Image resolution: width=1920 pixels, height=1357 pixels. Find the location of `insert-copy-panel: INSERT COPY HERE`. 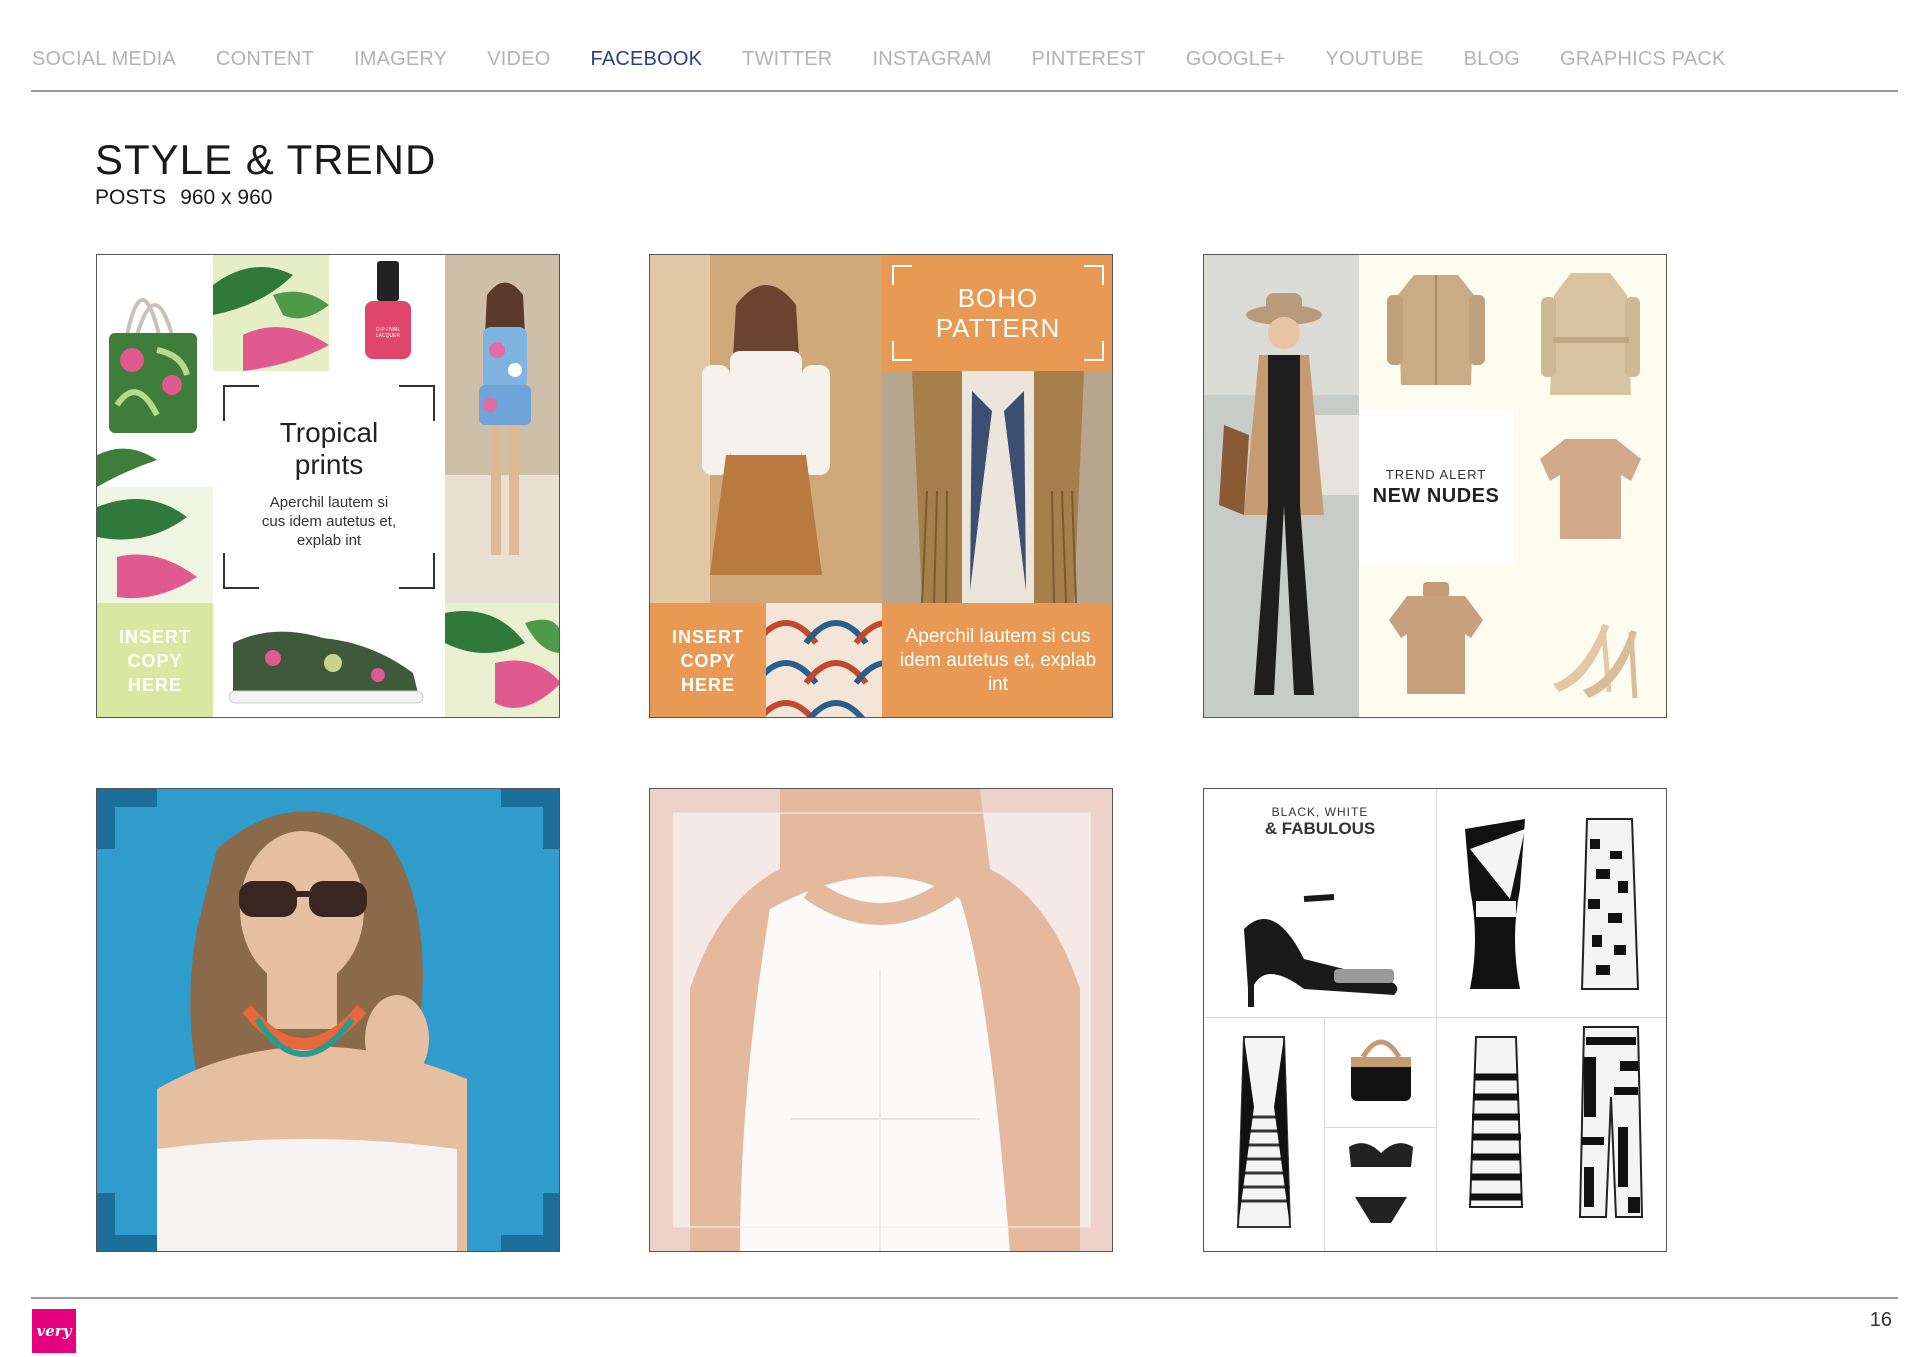

insert-copy-panel: INSERT COPY HERE is located at coordinates (155, 660).